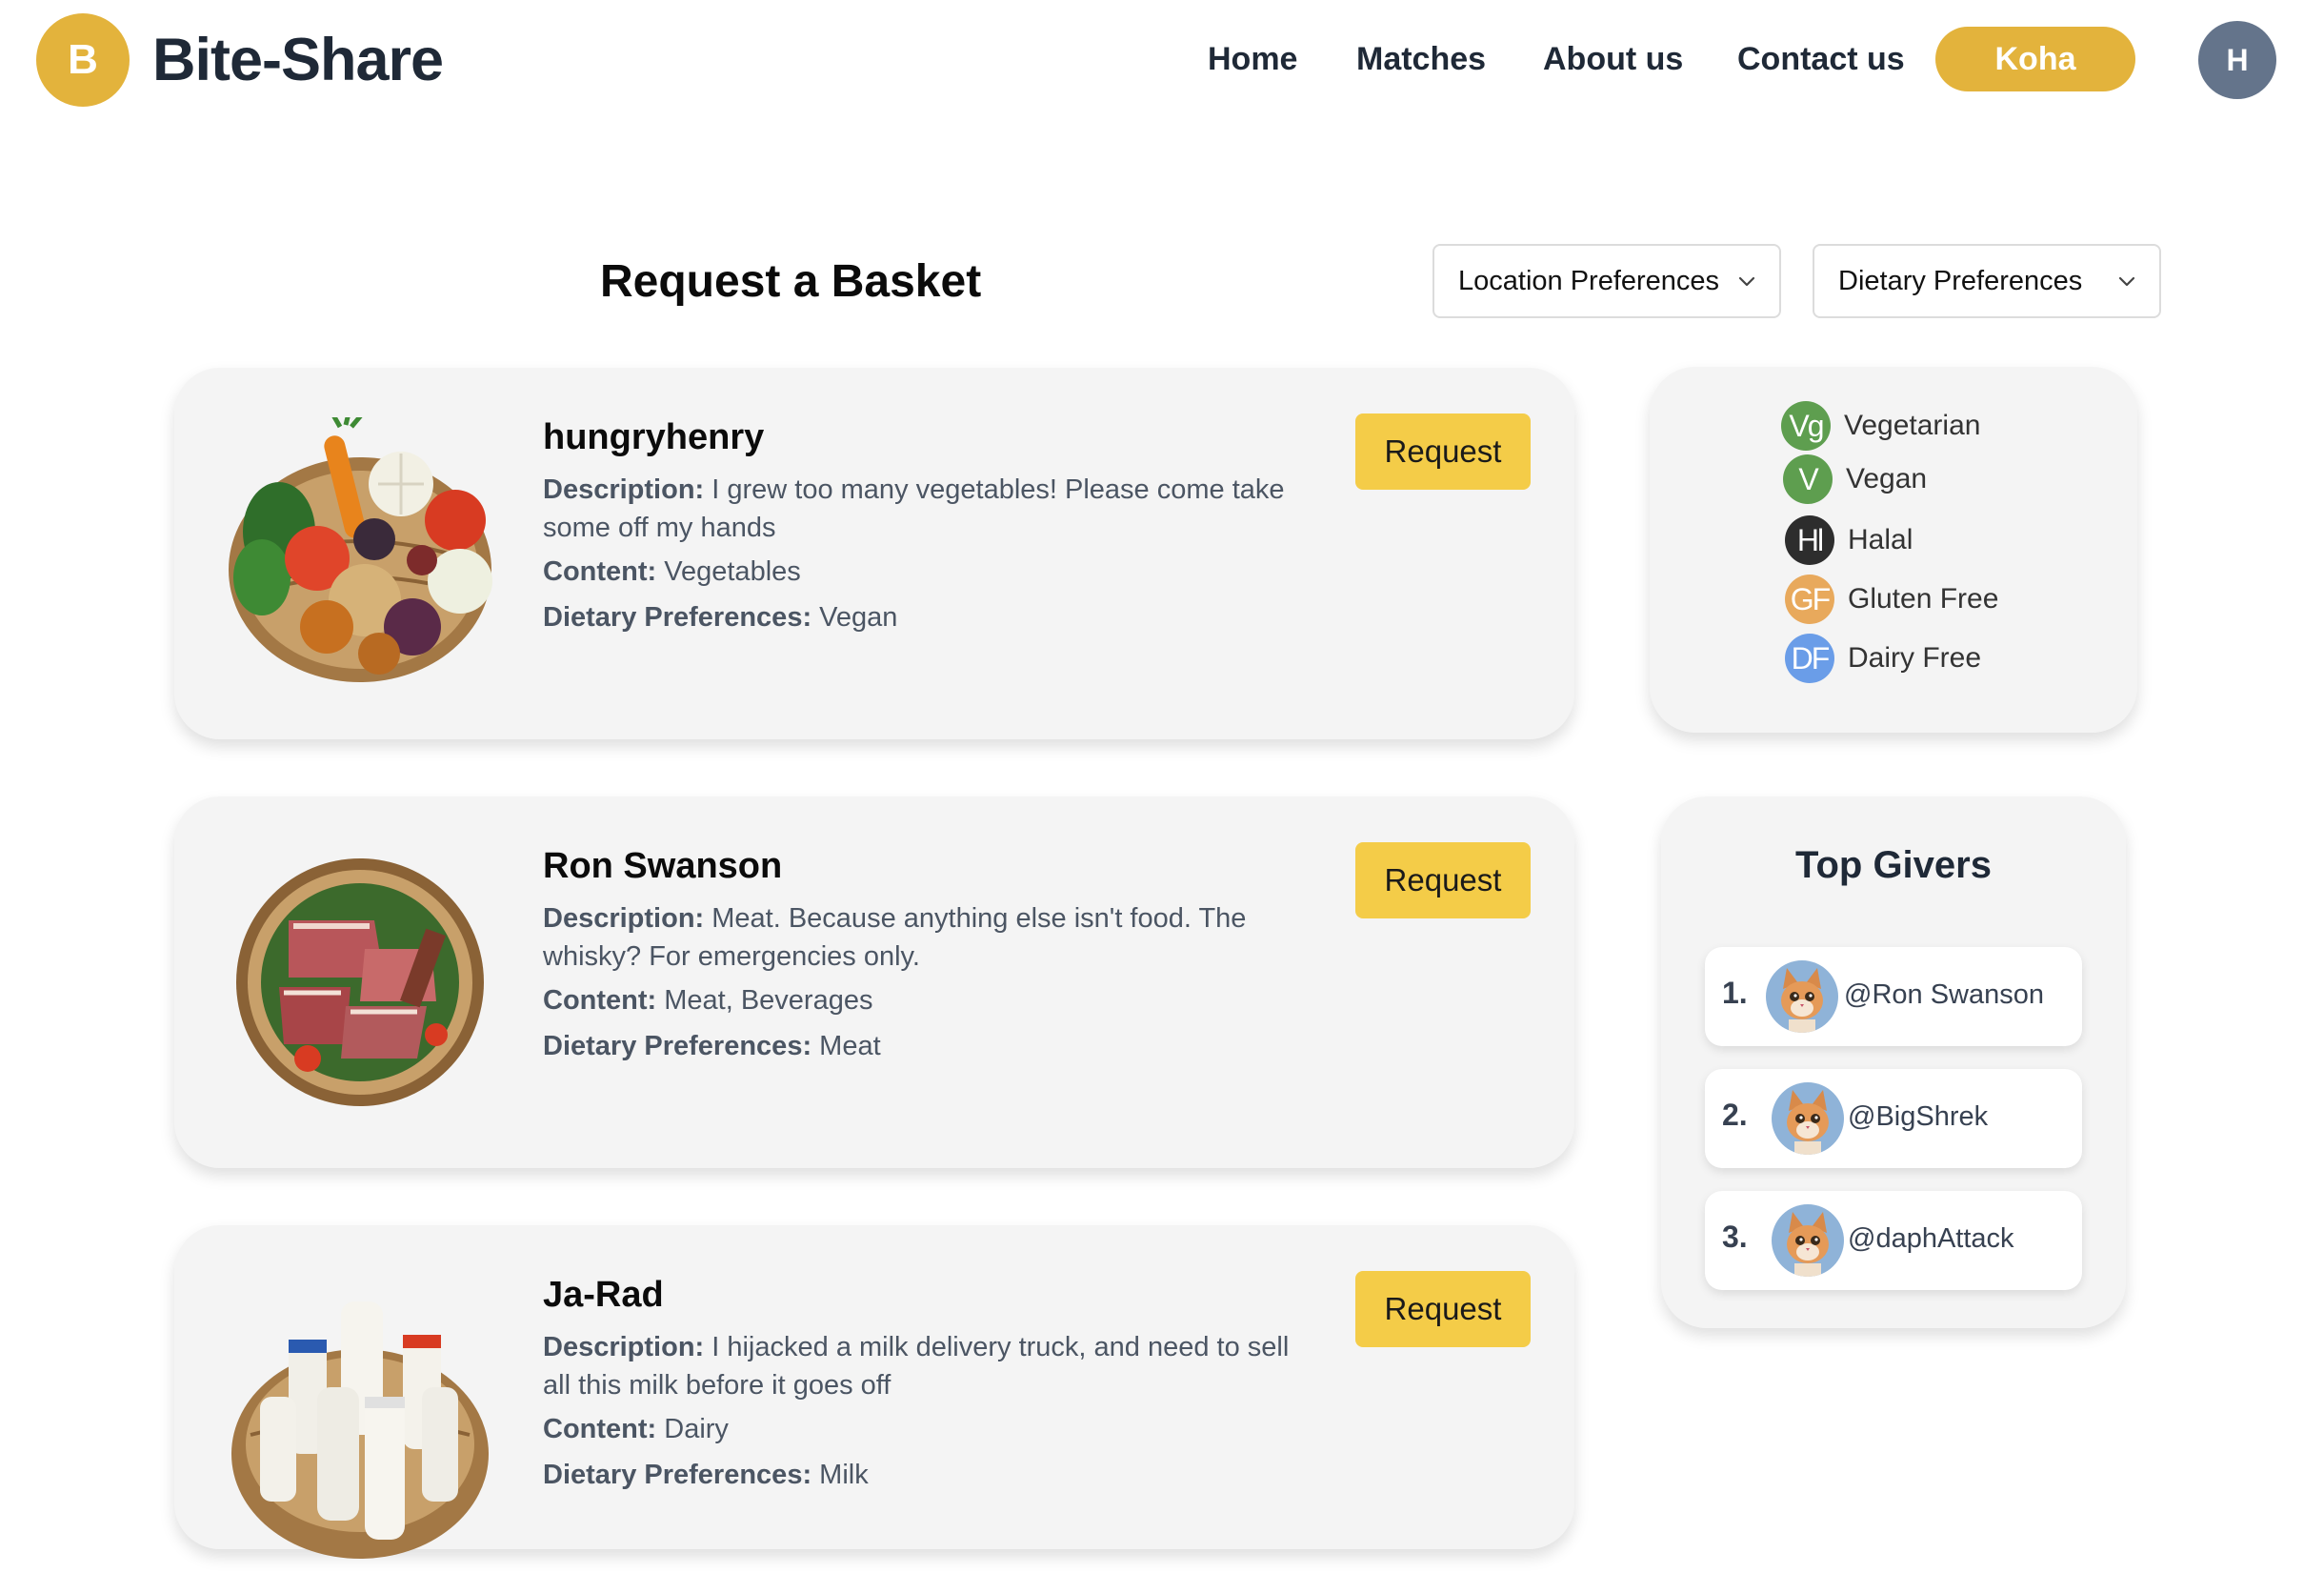  I want to click on legend-label: Vegan, so click(1887, 478).